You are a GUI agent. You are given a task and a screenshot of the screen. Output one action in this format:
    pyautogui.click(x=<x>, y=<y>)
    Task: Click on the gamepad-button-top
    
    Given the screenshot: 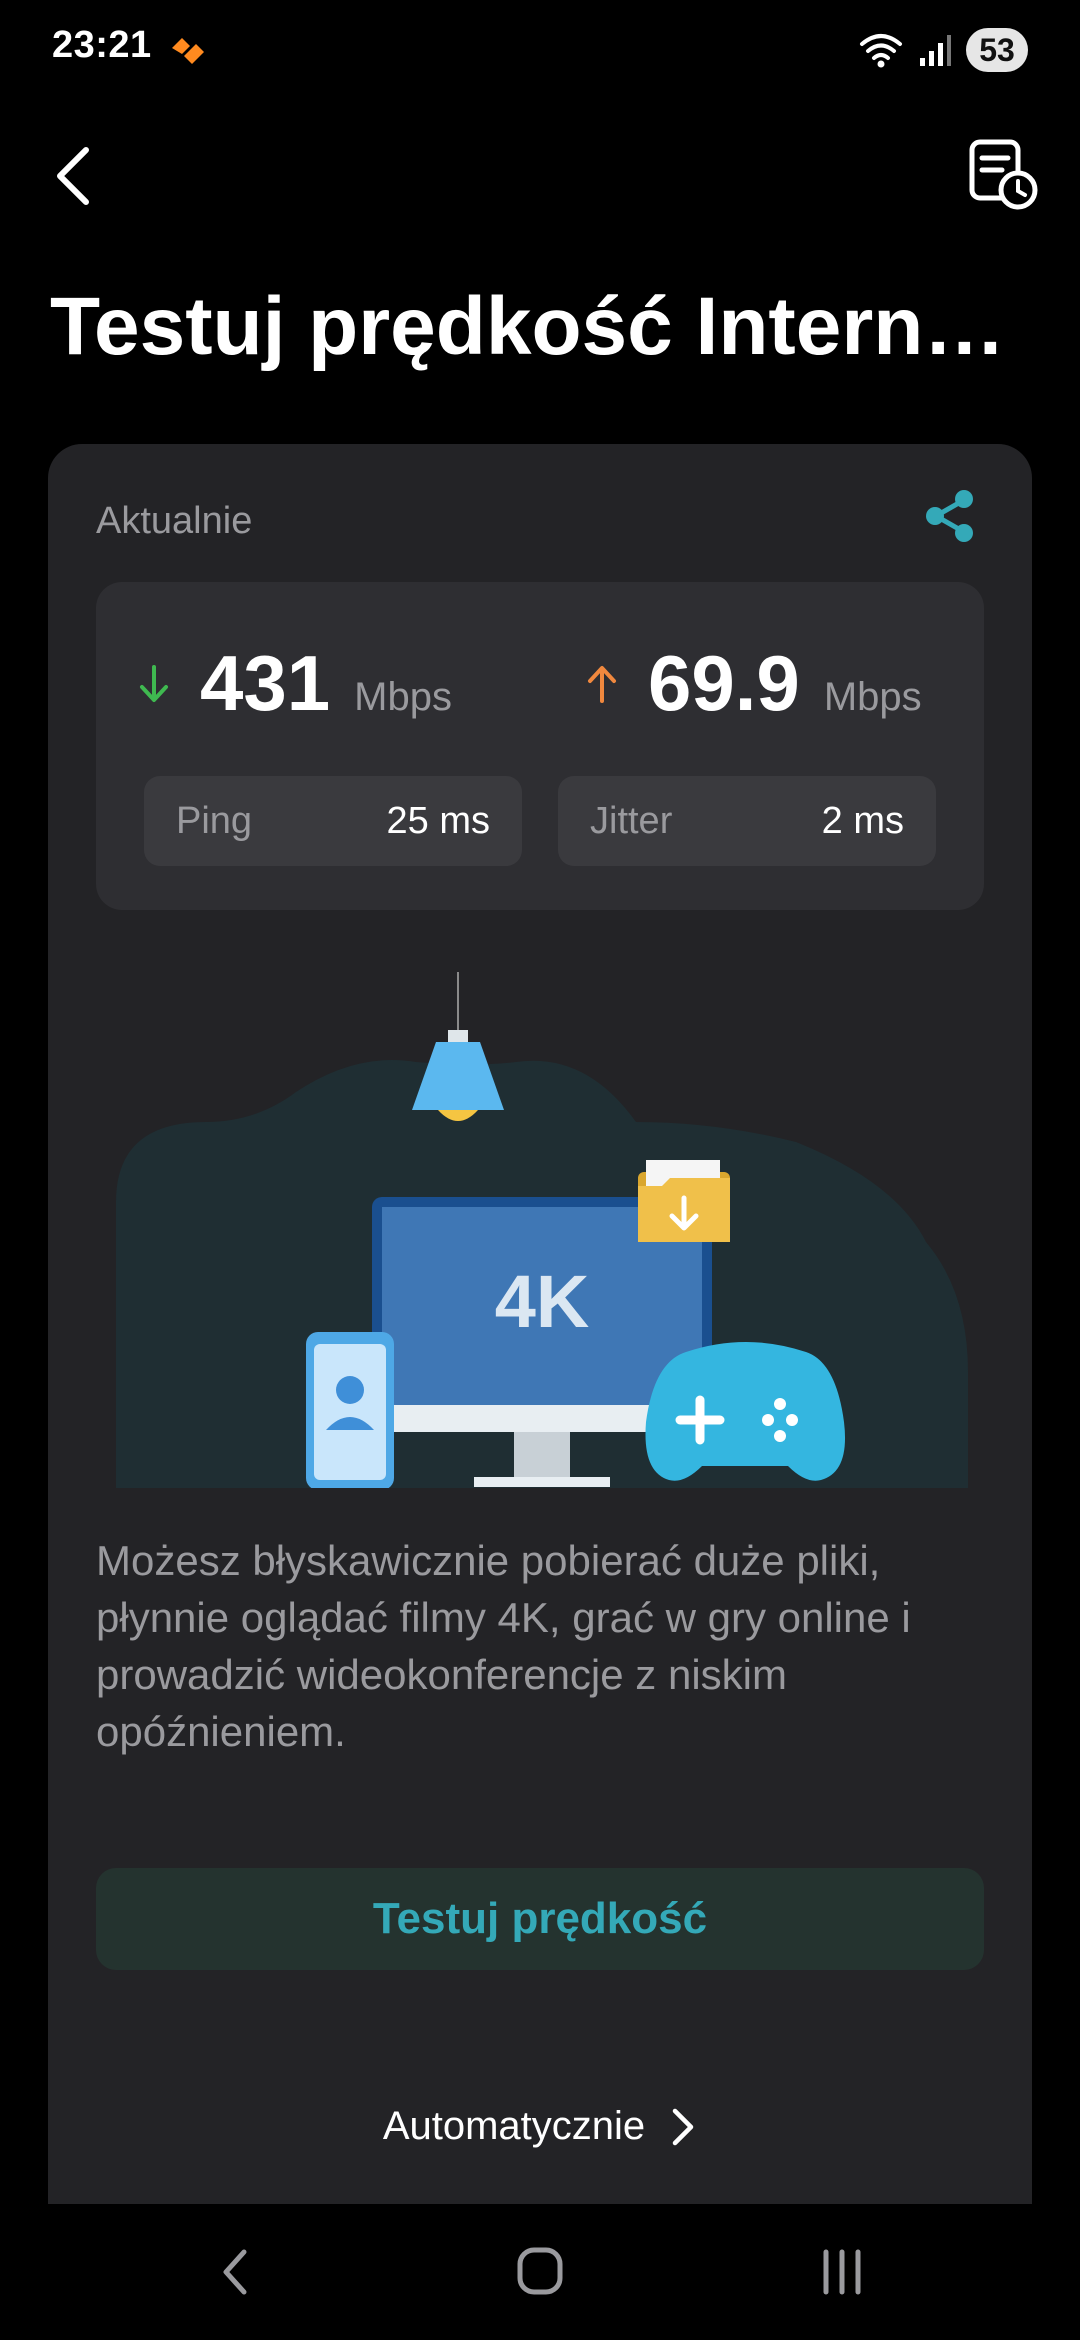 What is the action you would take?
    pyautogui.click(x=780, y=1404)
    